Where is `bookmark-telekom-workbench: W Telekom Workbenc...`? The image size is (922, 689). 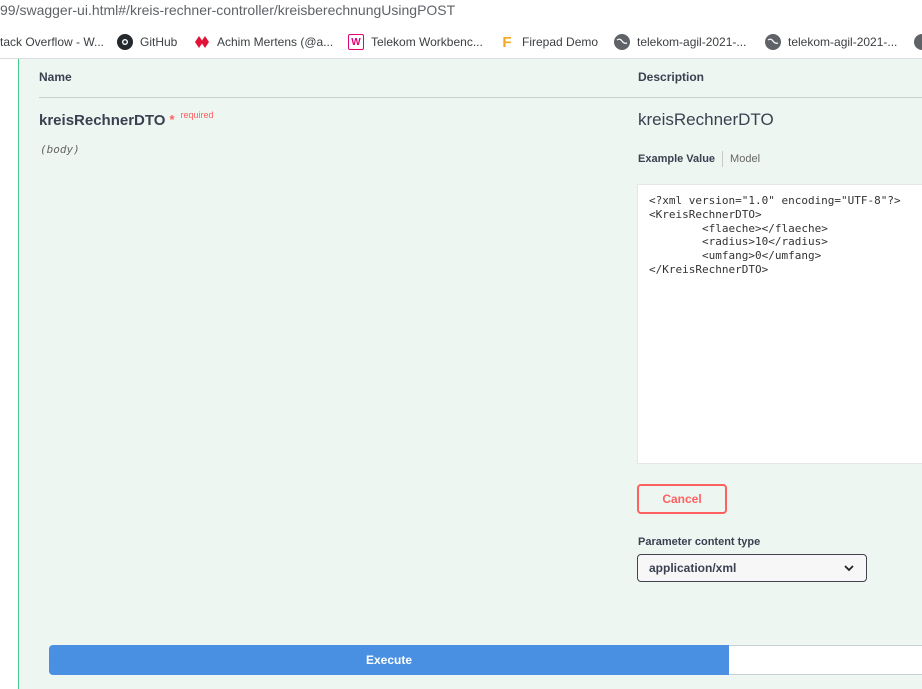 bookmark-telekom-workbench: W Telekom Workbenc... is located at coordinates (415, 42).